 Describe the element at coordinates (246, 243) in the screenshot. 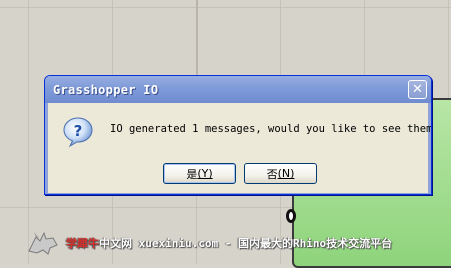

I see `watermark-text: 中文网 xuexiniu.com - 国内最大的Rhino技术交流平台` at that location.